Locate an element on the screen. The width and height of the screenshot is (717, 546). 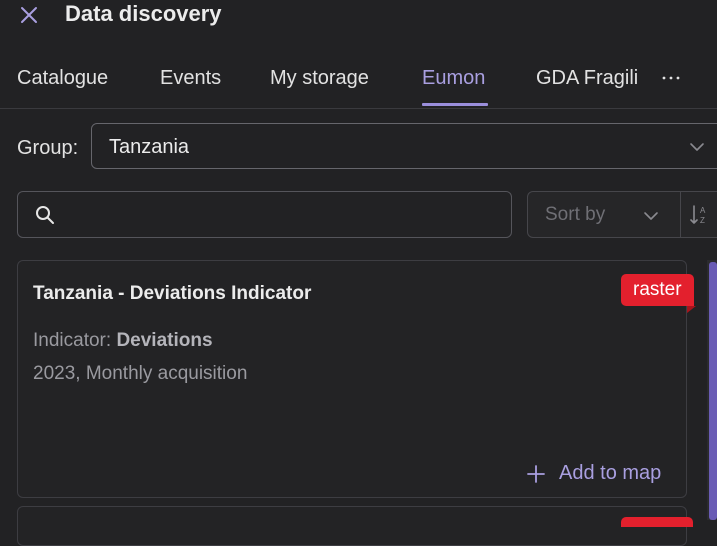
page-title: Data discovery is located at coordinates (143, 13).